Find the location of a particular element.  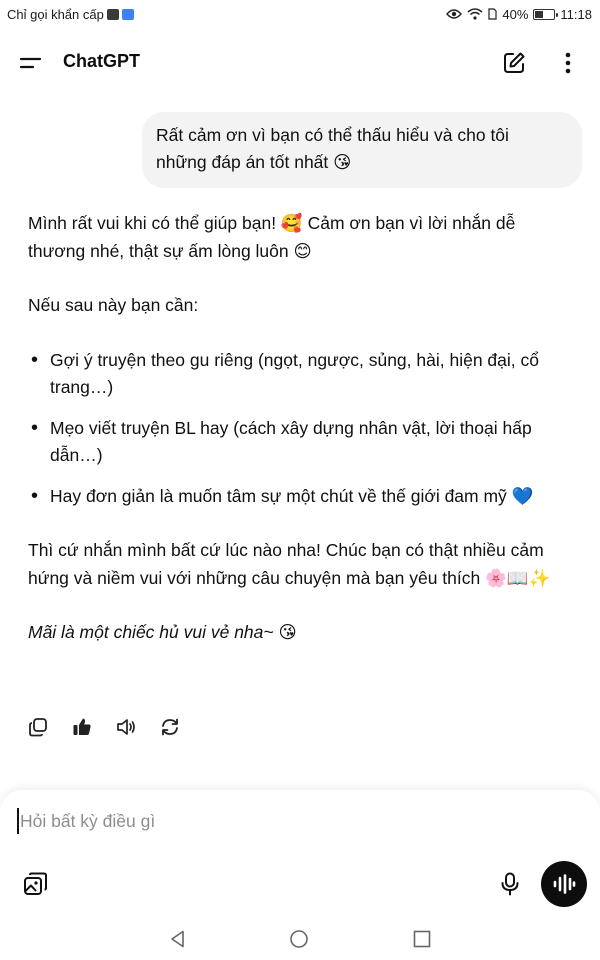

battery-percent: 40% is located at coordinates (515, 14).